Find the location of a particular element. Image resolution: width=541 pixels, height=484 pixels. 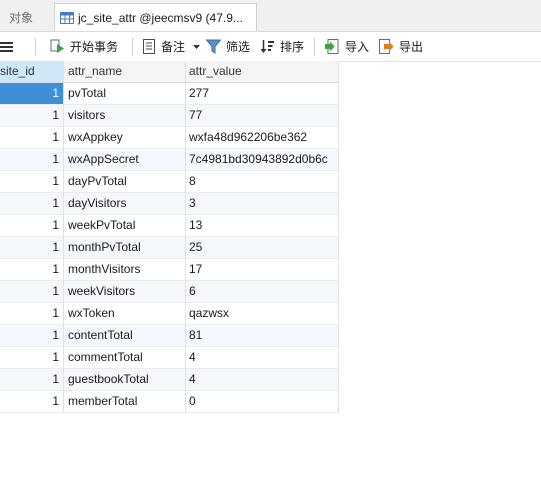

table-row: 1 dayVisitors 3 is located at coordinates (169, 204).